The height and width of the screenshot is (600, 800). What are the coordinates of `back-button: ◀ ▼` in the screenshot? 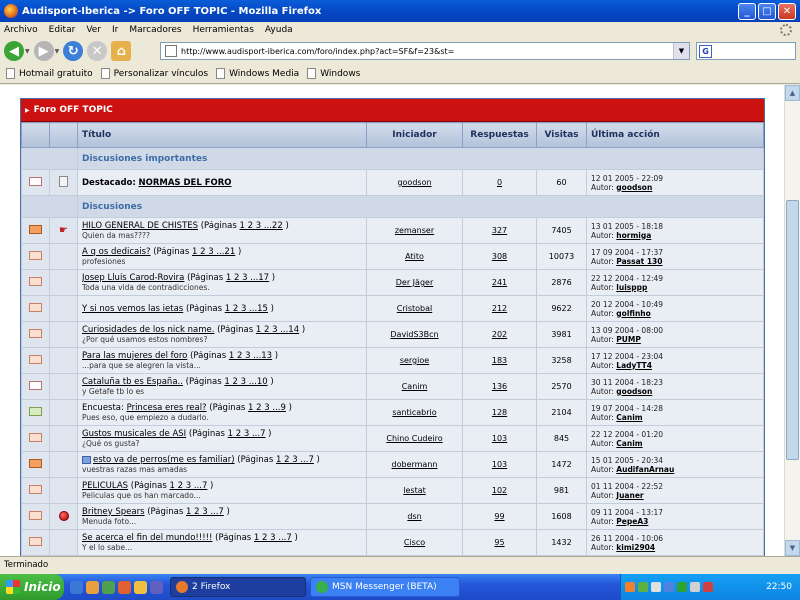 It's located at (17, 51).